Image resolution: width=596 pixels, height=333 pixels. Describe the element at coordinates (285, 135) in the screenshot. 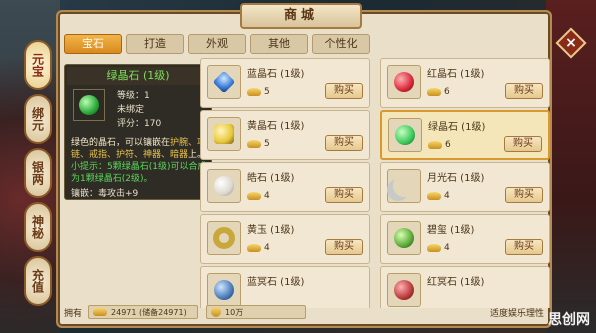

I see `item-card: 黄晶石 (1级) 5 购买` at that location.